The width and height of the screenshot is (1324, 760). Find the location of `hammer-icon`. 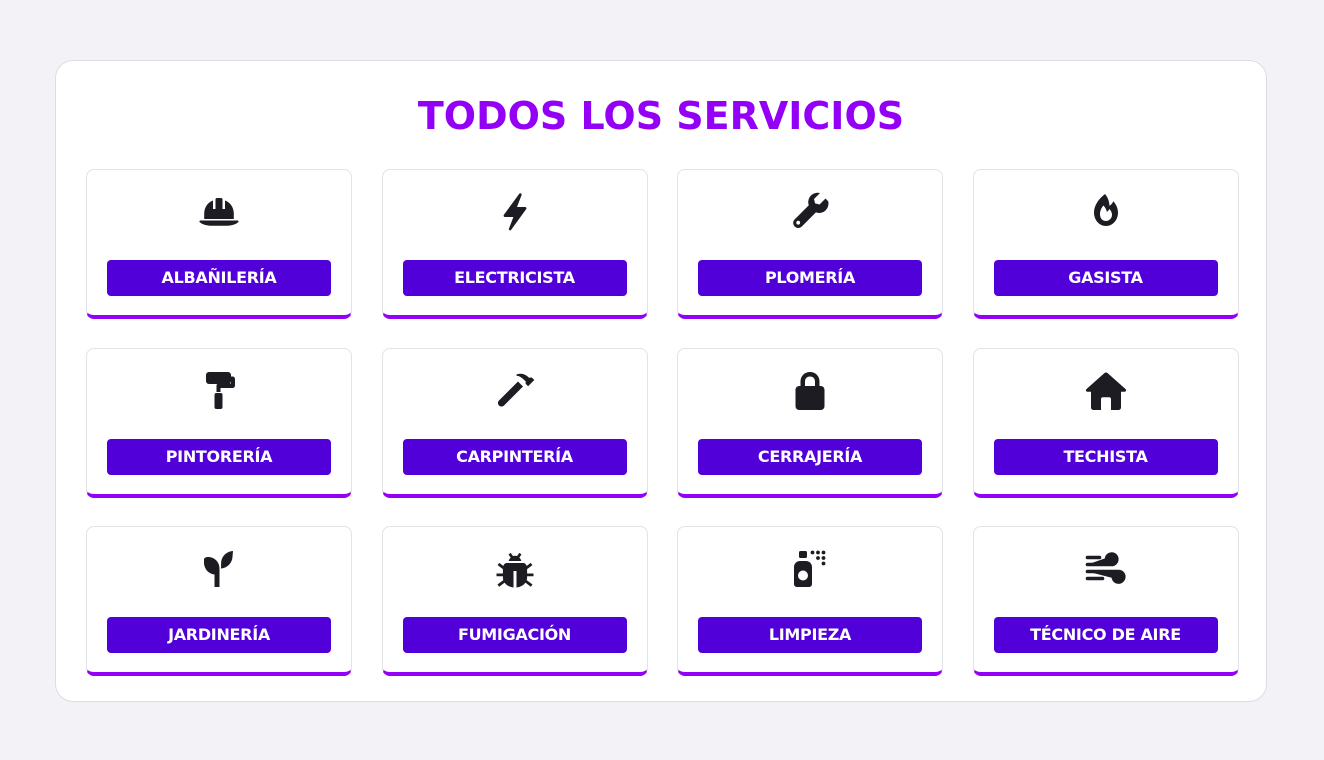

hammer-icon is located at coordinates (515, 391).